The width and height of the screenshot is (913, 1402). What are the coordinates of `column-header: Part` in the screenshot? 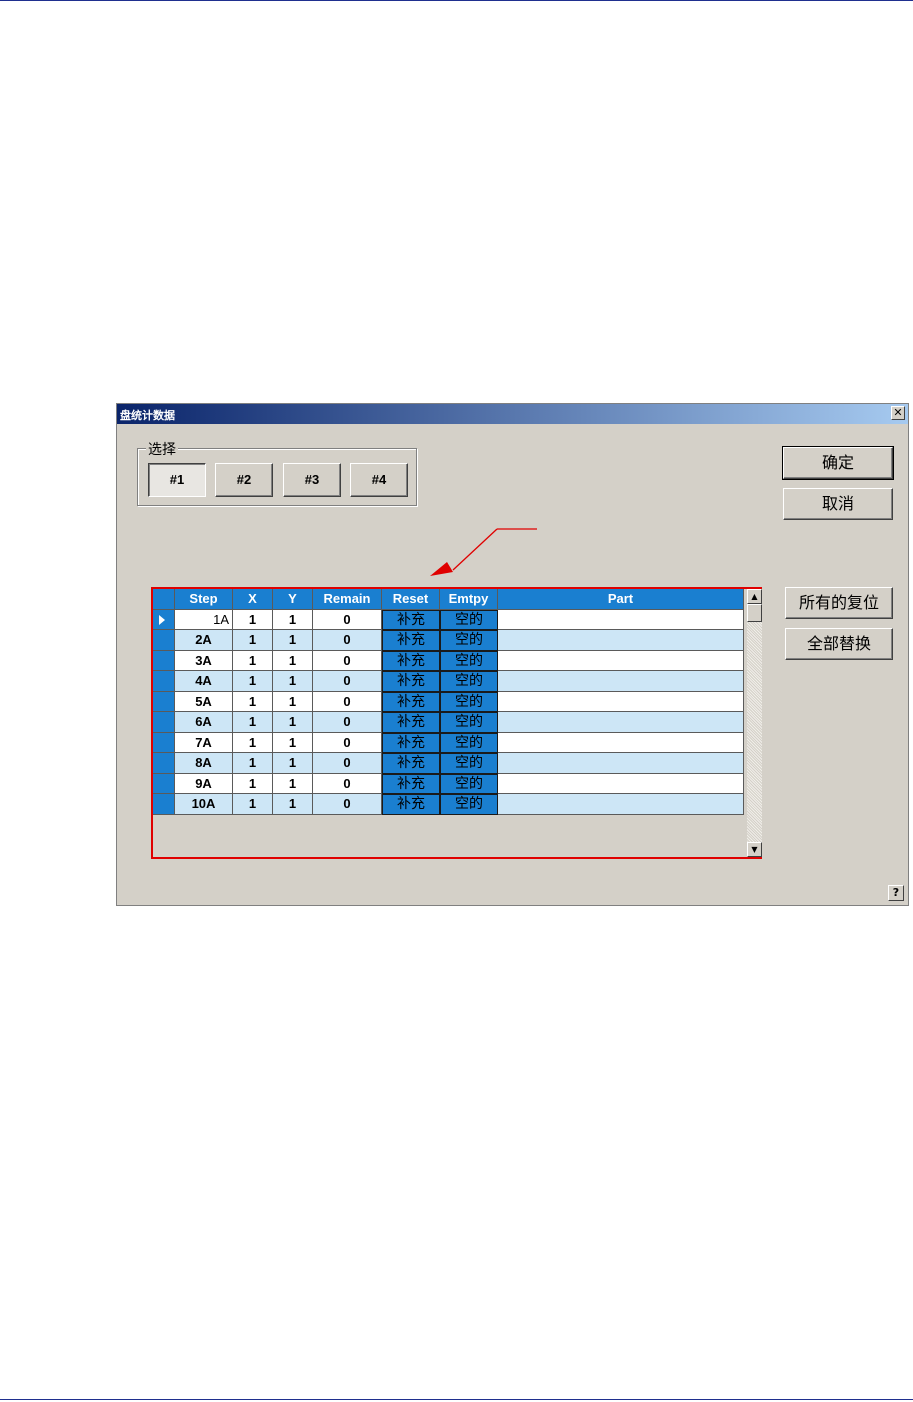 It's located at (621, 599).